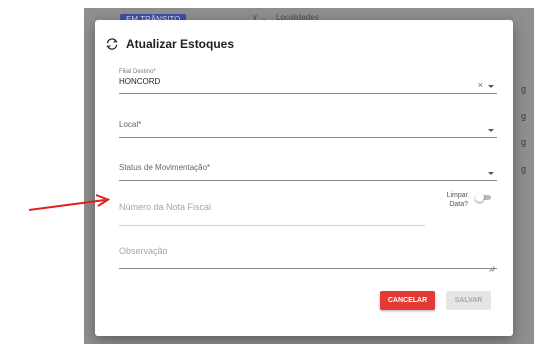 Image resolution: width=534 pixels, height=344 pixels. What do you see at coordinates (140, 81) in the screenshot?
I see `filial-destino-value: HONCORD` at bounding box center [140, 81].